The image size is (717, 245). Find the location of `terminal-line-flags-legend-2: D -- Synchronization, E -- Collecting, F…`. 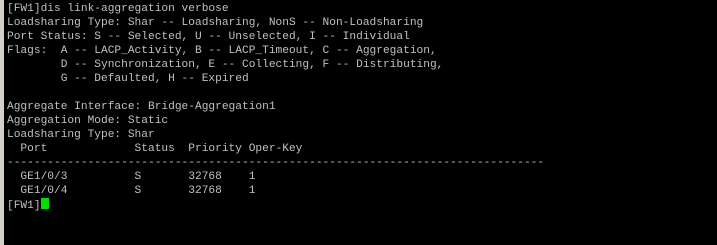

terminal-line-flags-legend-2: D -- Synchronization, E -- Collecting, F… is located at coordinates (225, 65).